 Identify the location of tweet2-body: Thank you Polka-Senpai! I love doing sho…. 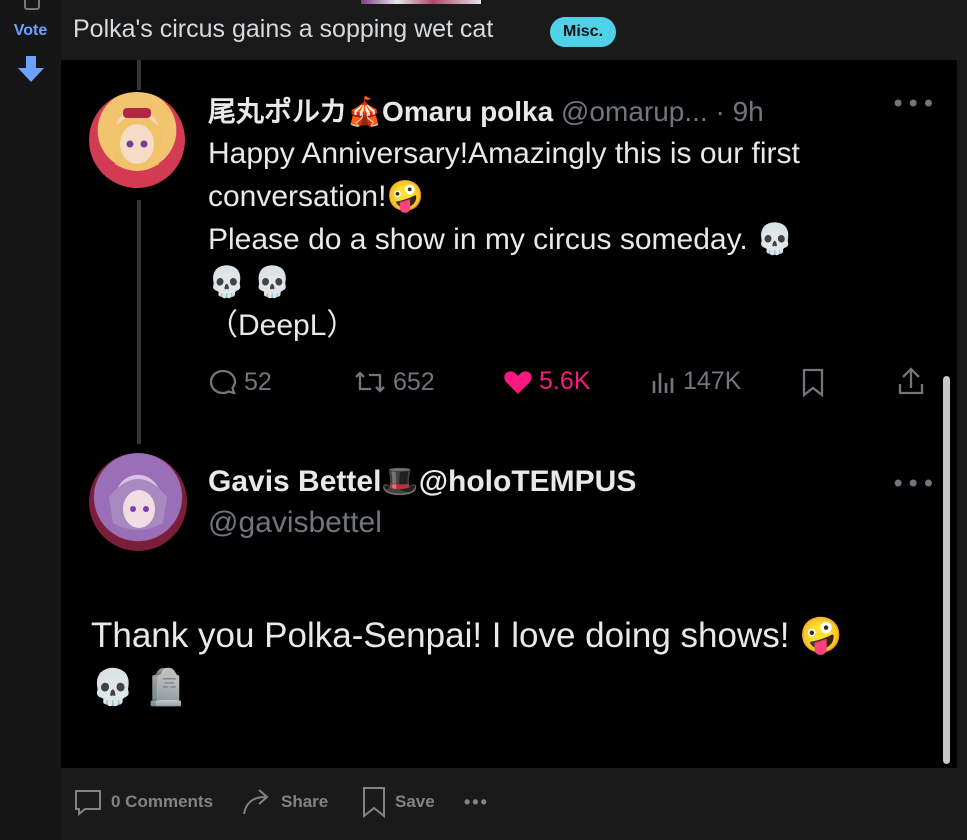
(516, 662).